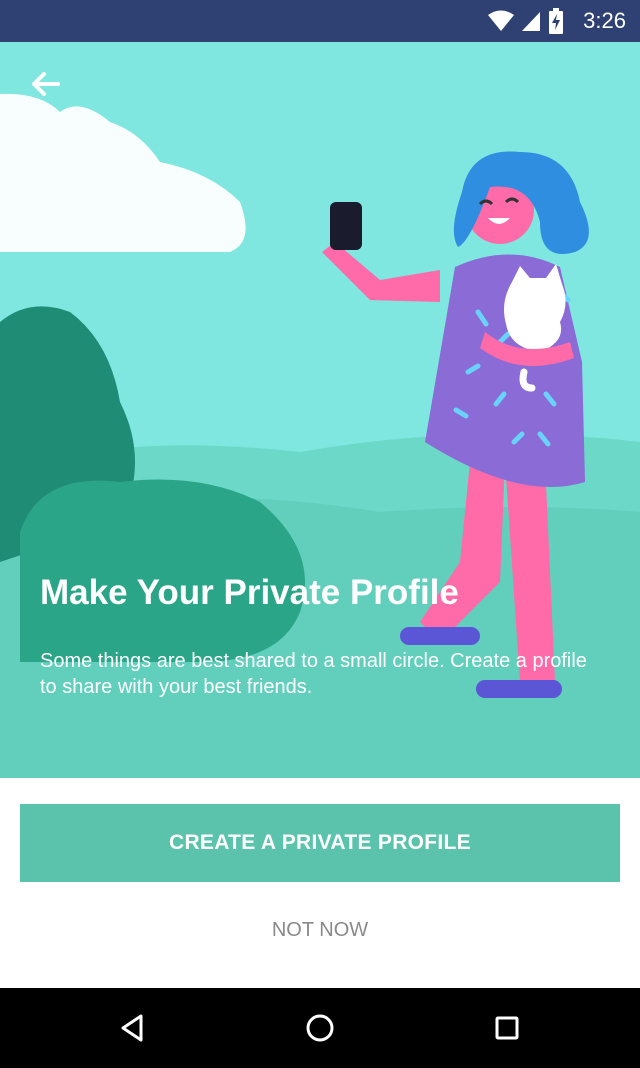  I want to click on back-triangle-icon, so click(132, 1028).